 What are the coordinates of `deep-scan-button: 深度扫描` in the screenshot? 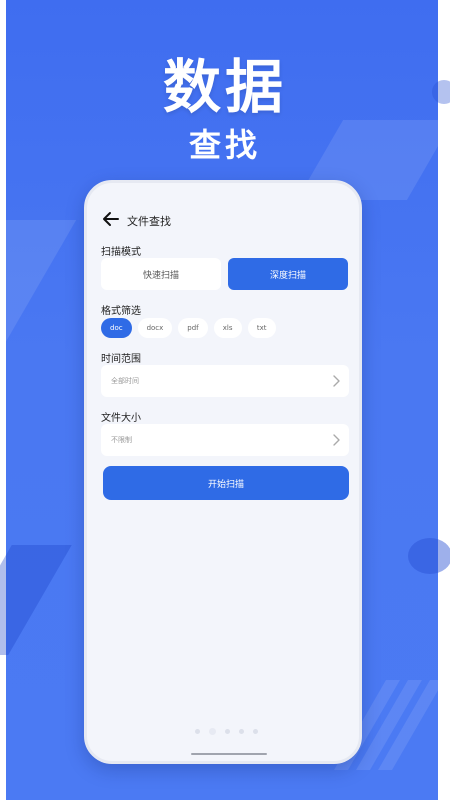 It's located at (288, 274).